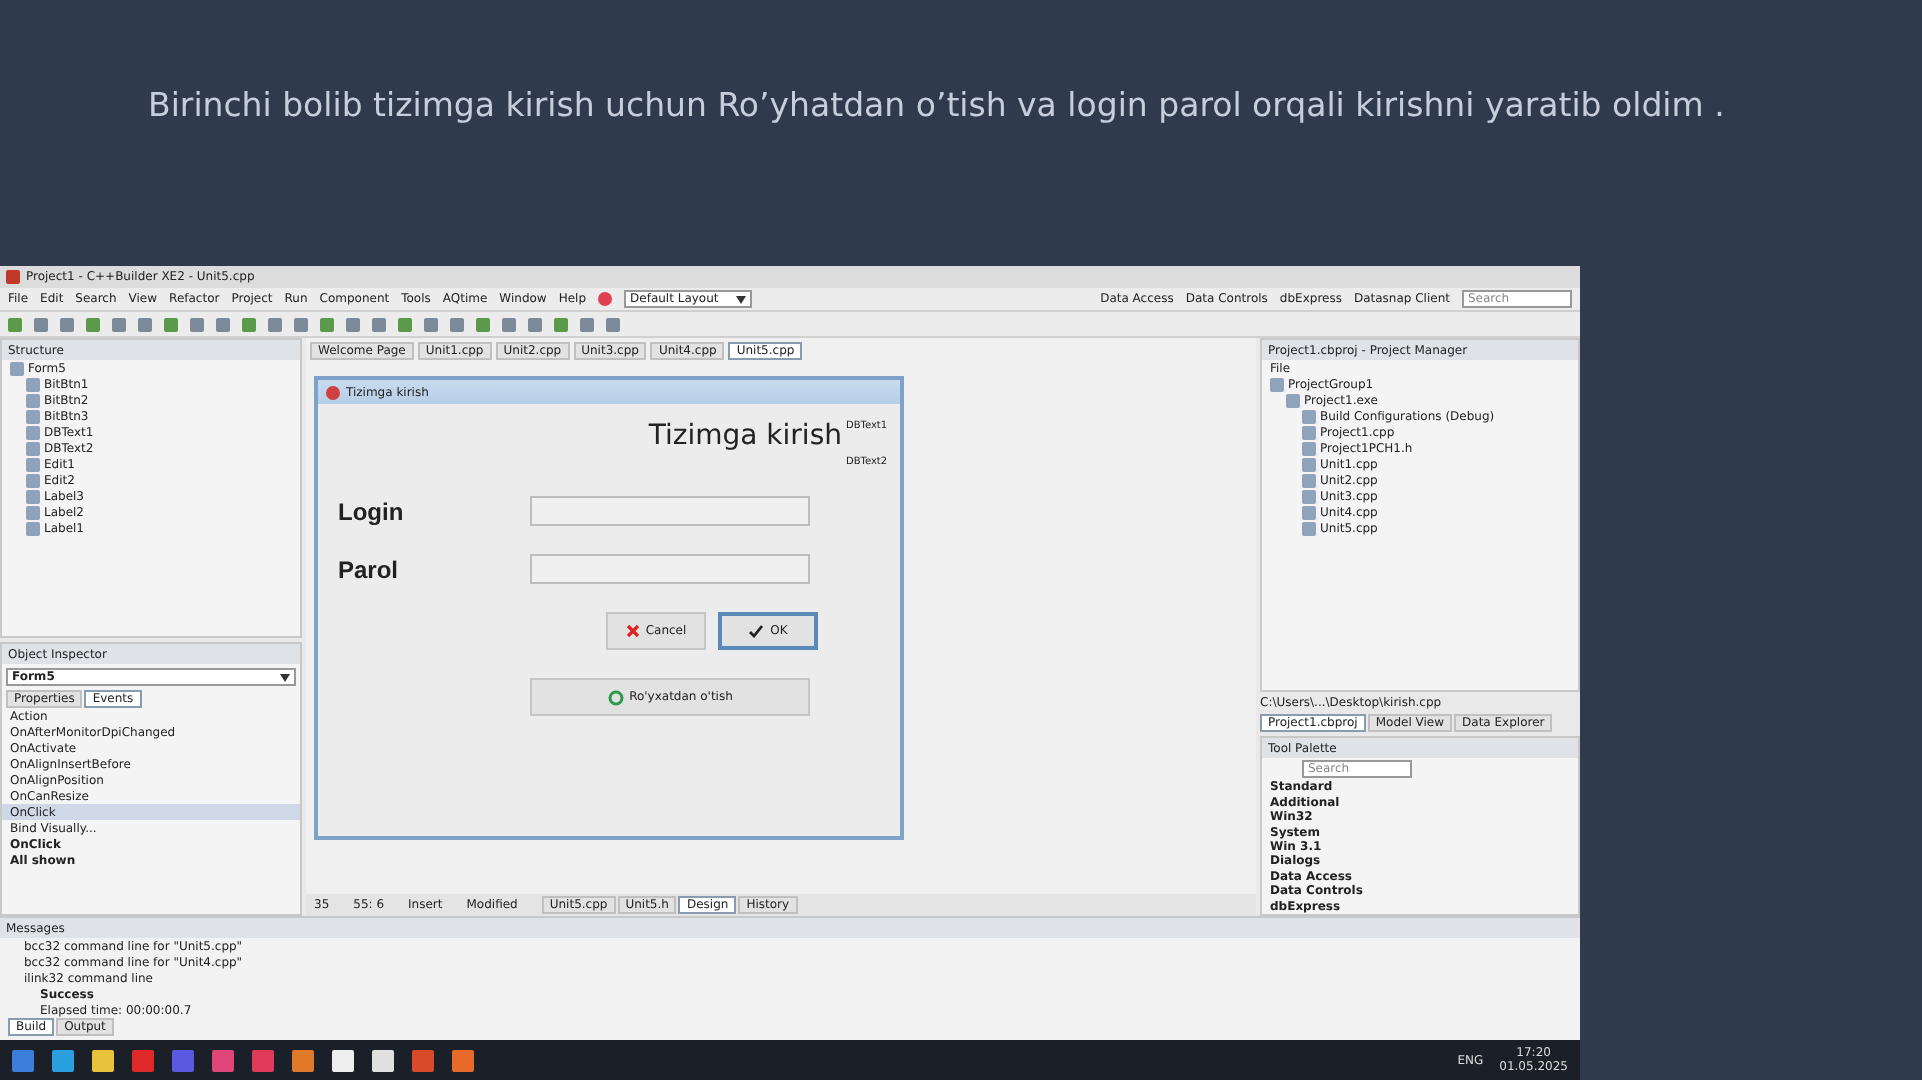  What do you see at coordinates (605, 299) in the screenshot?
I see `record-icon` at bounding box center [605, 299].